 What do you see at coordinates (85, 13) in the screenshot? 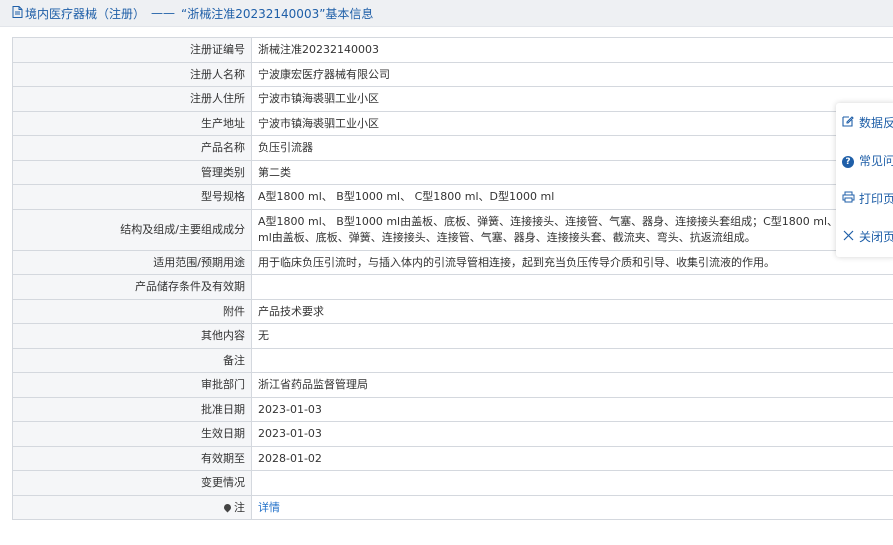
I see `breadcrumb-link: 境内医疗器械（注册）` at bounding box center [85, 13].